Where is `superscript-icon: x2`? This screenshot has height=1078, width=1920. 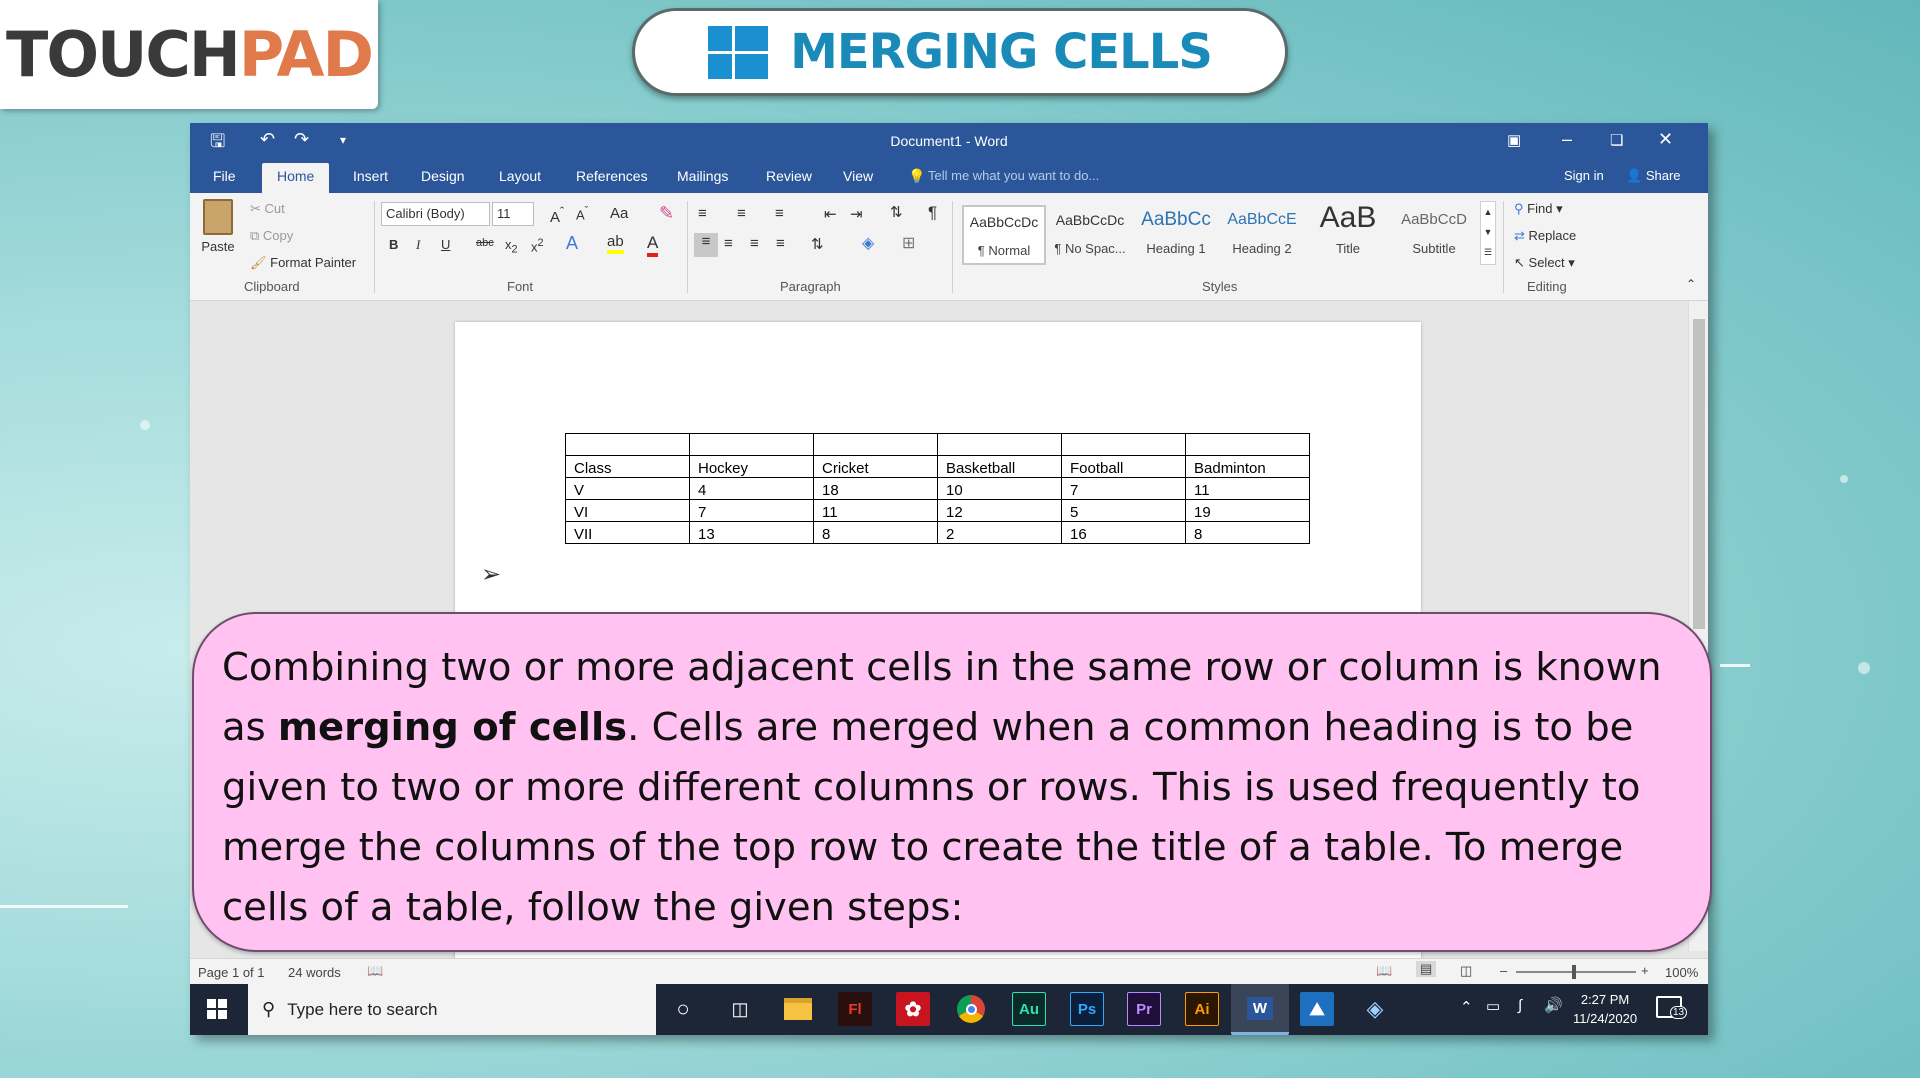
superscript-icon: x2 is located at coordinates (537, 245).